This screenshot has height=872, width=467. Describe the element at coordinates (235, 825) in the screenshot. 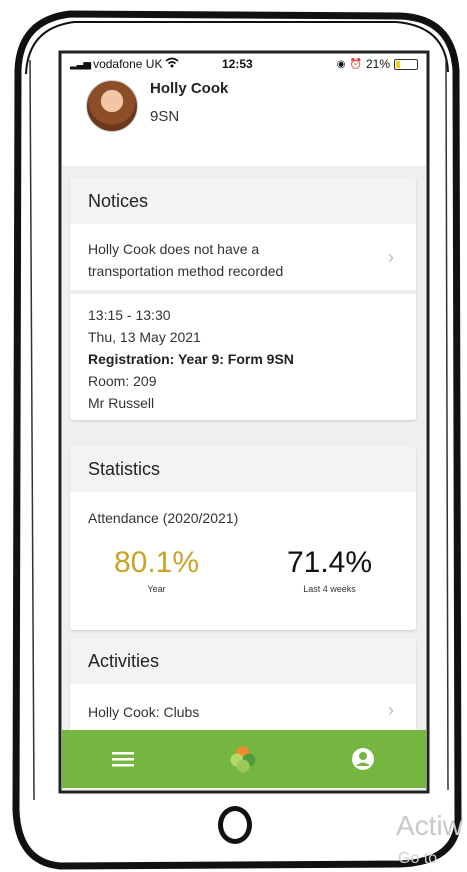

I see `home-button` at that location.